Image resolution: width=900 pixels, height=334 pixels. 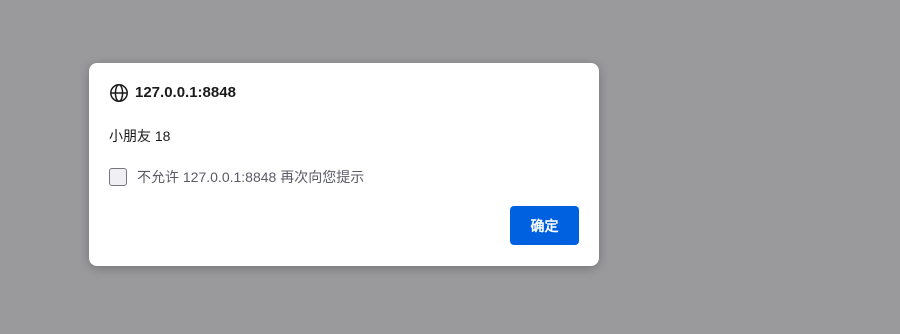 What do you see at coordinates (119, 93) in the screenshot?
I see `globe-icon` at bounding box center [119, 93].